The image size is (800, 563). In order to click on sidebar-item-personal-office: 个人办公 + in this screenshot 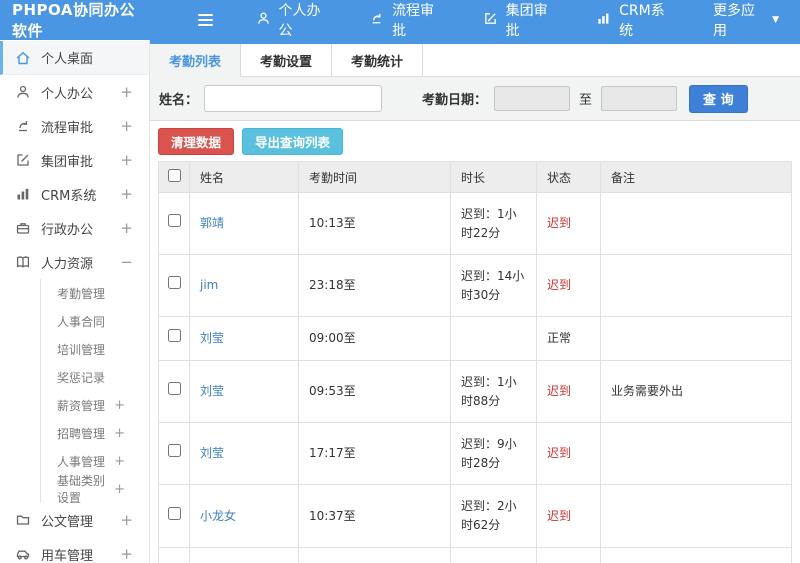, I will do `click(74, 92)`.